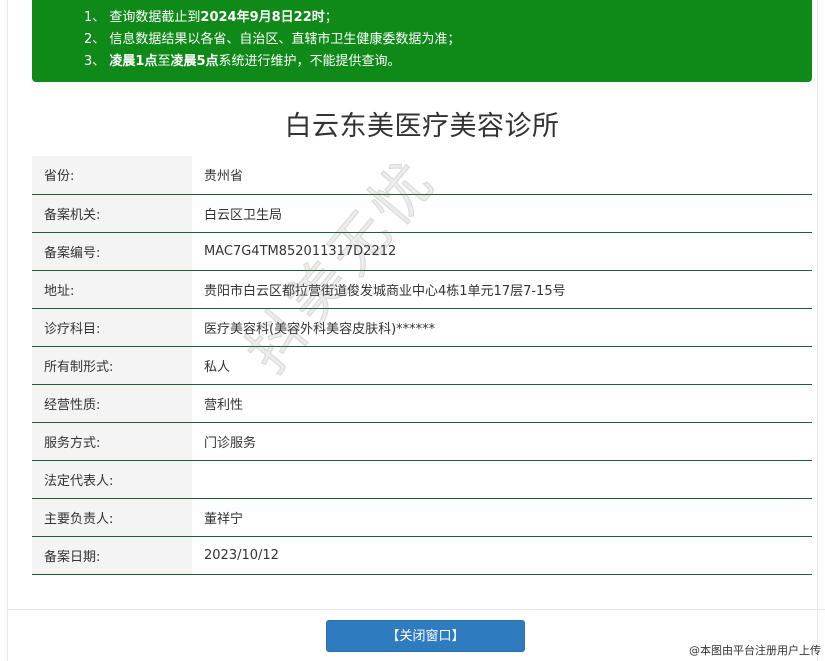 The width and height of the screenshot is (825, 661). Describe the element at coordinates (502, 175) in the screenshot. I see `row-value: 贵州省` at that location.